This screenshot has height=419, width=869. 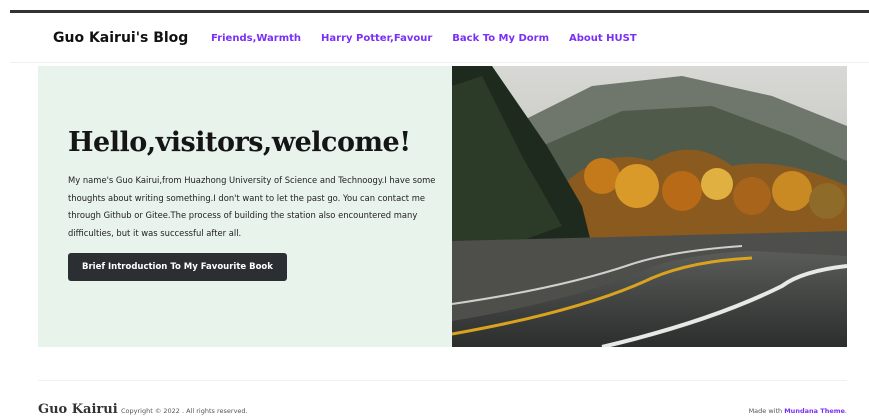 I want to click on credit-suffix: ., so click(x=845, y=411).